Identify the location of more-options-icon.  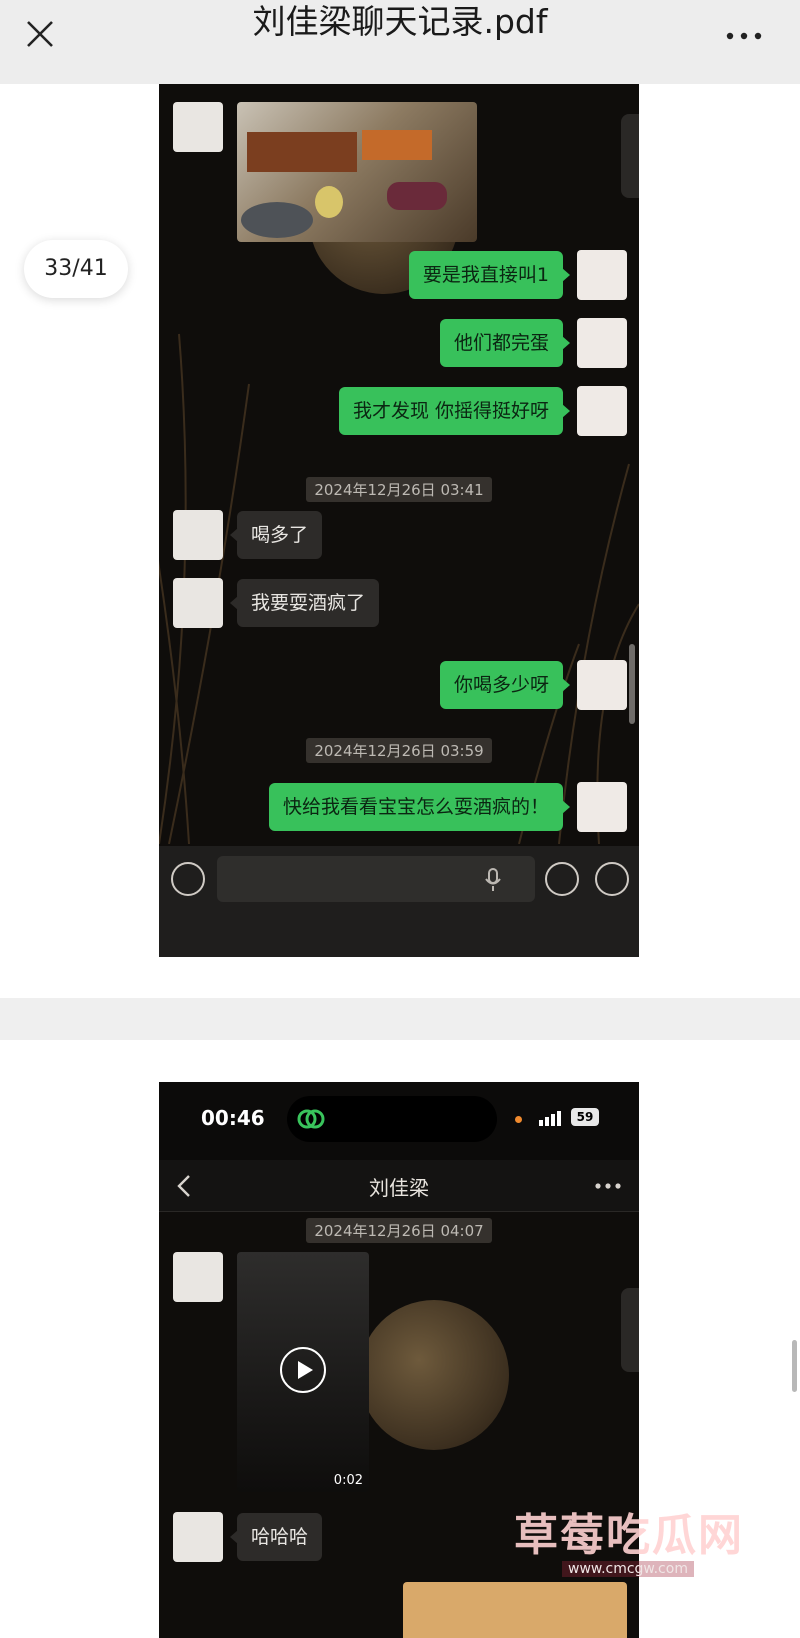
(744, 36).